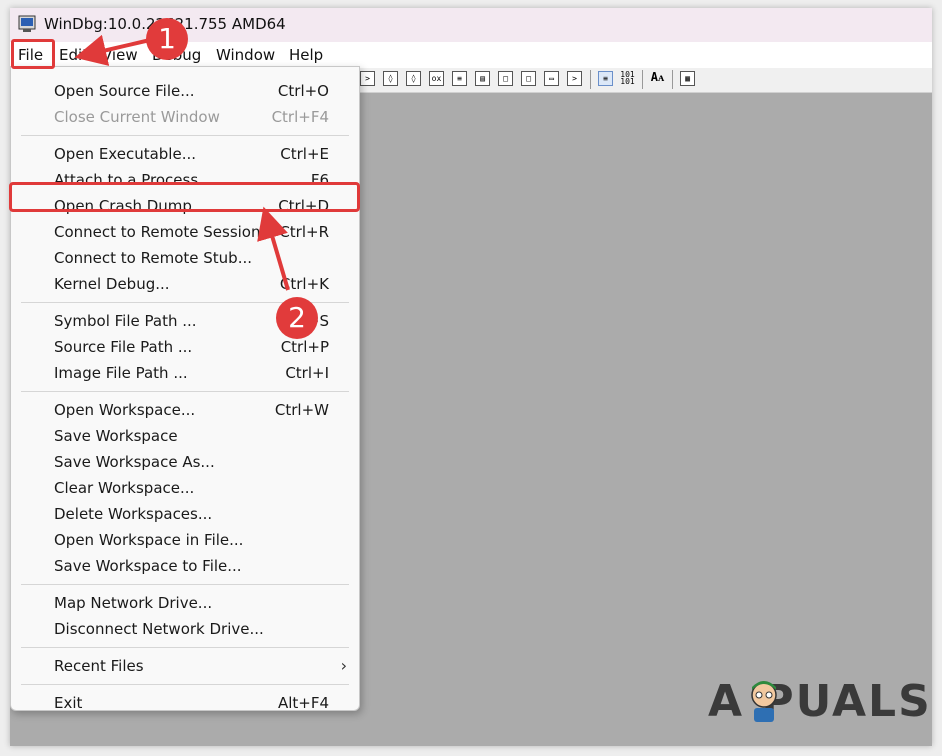 This screenshot has height=756, width=942. Describe the element at coordinates (764, 701) in the screenshot. I see `appuals-mascot-logo` at that location.